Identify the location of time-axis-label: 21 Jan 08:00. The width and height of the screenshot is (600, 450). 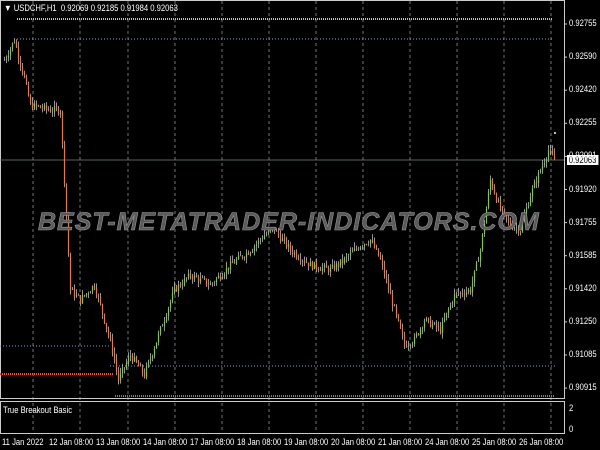
(400, 442).